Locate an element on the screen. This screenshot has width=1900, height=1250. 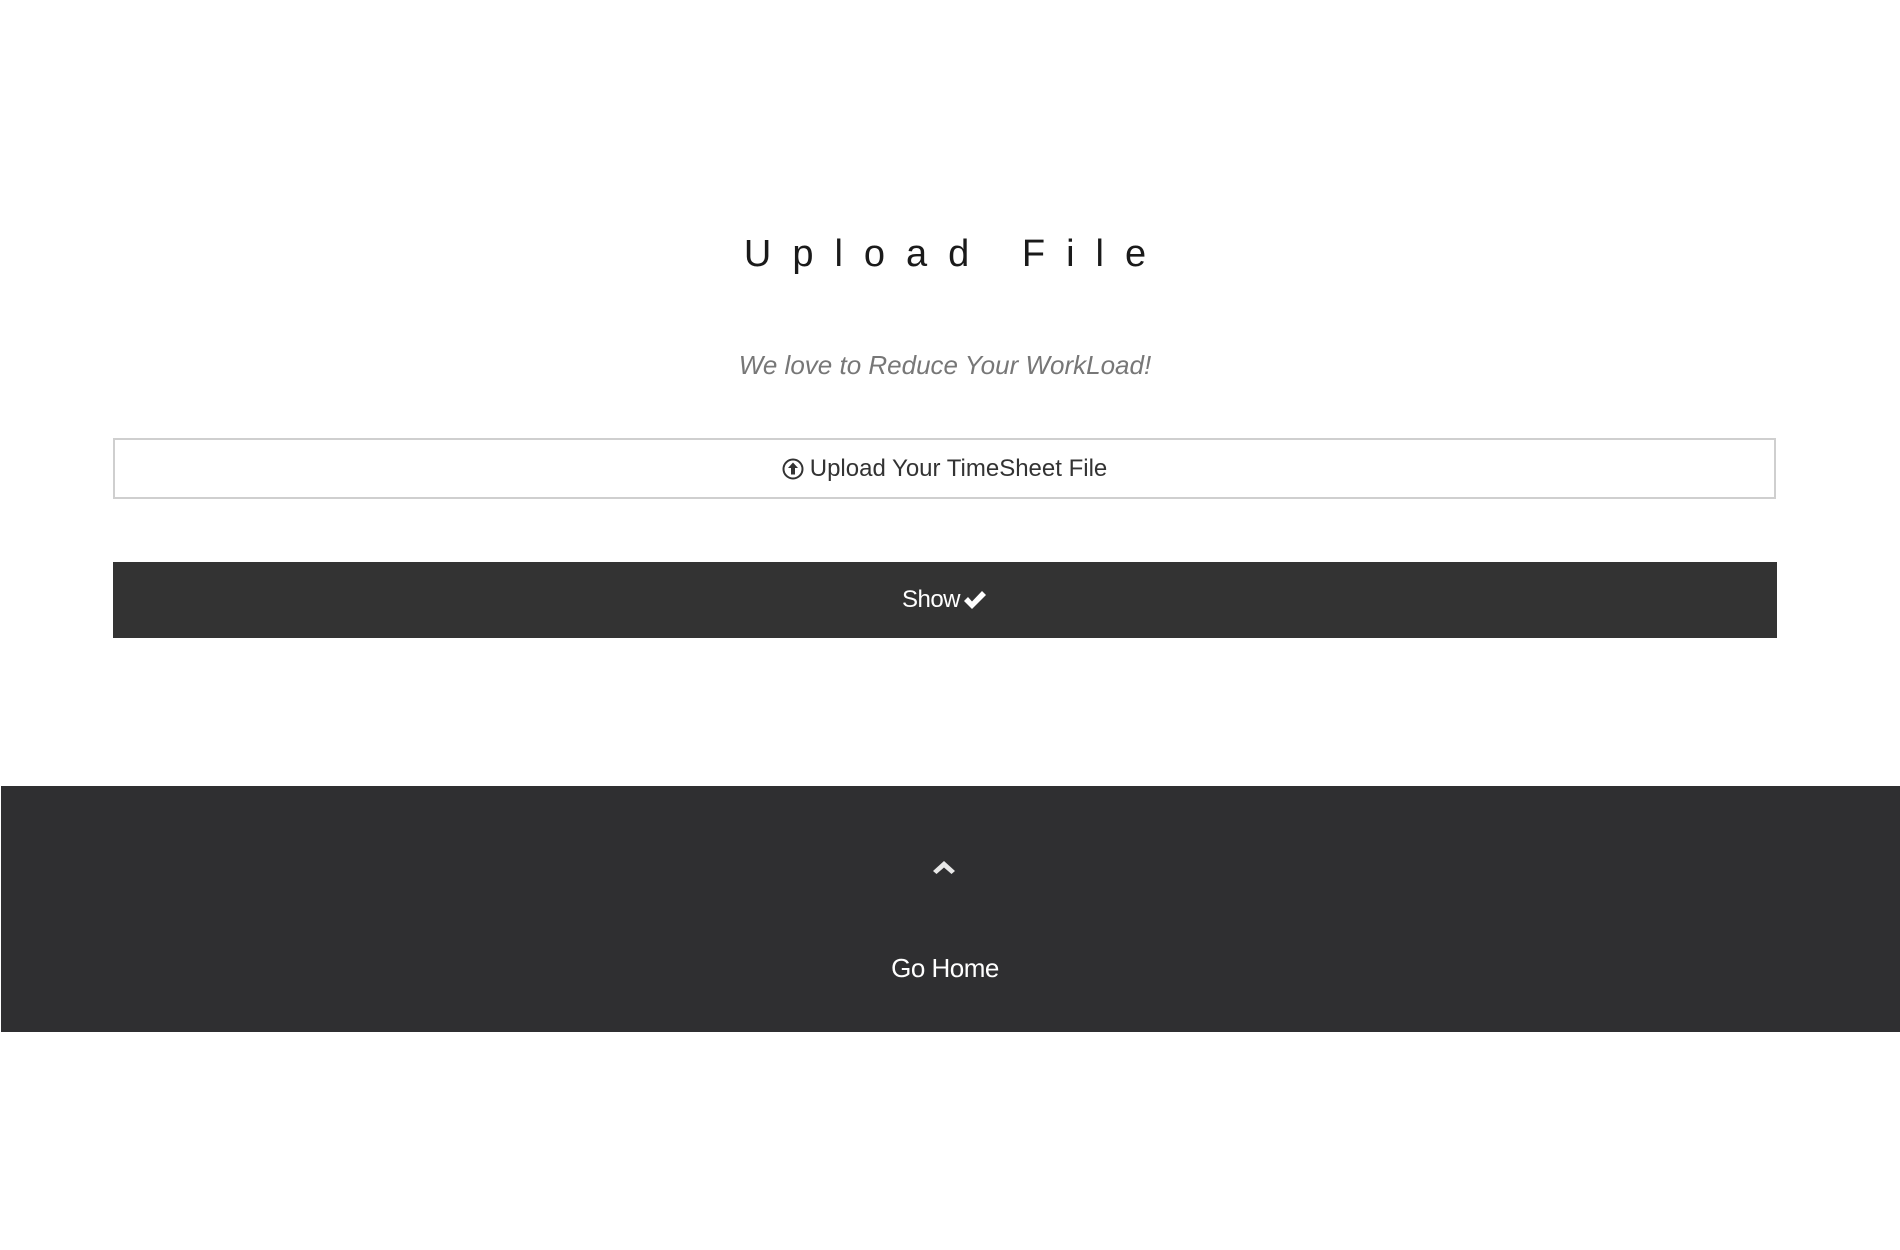
check-icon is located at coordinates (975, 600).